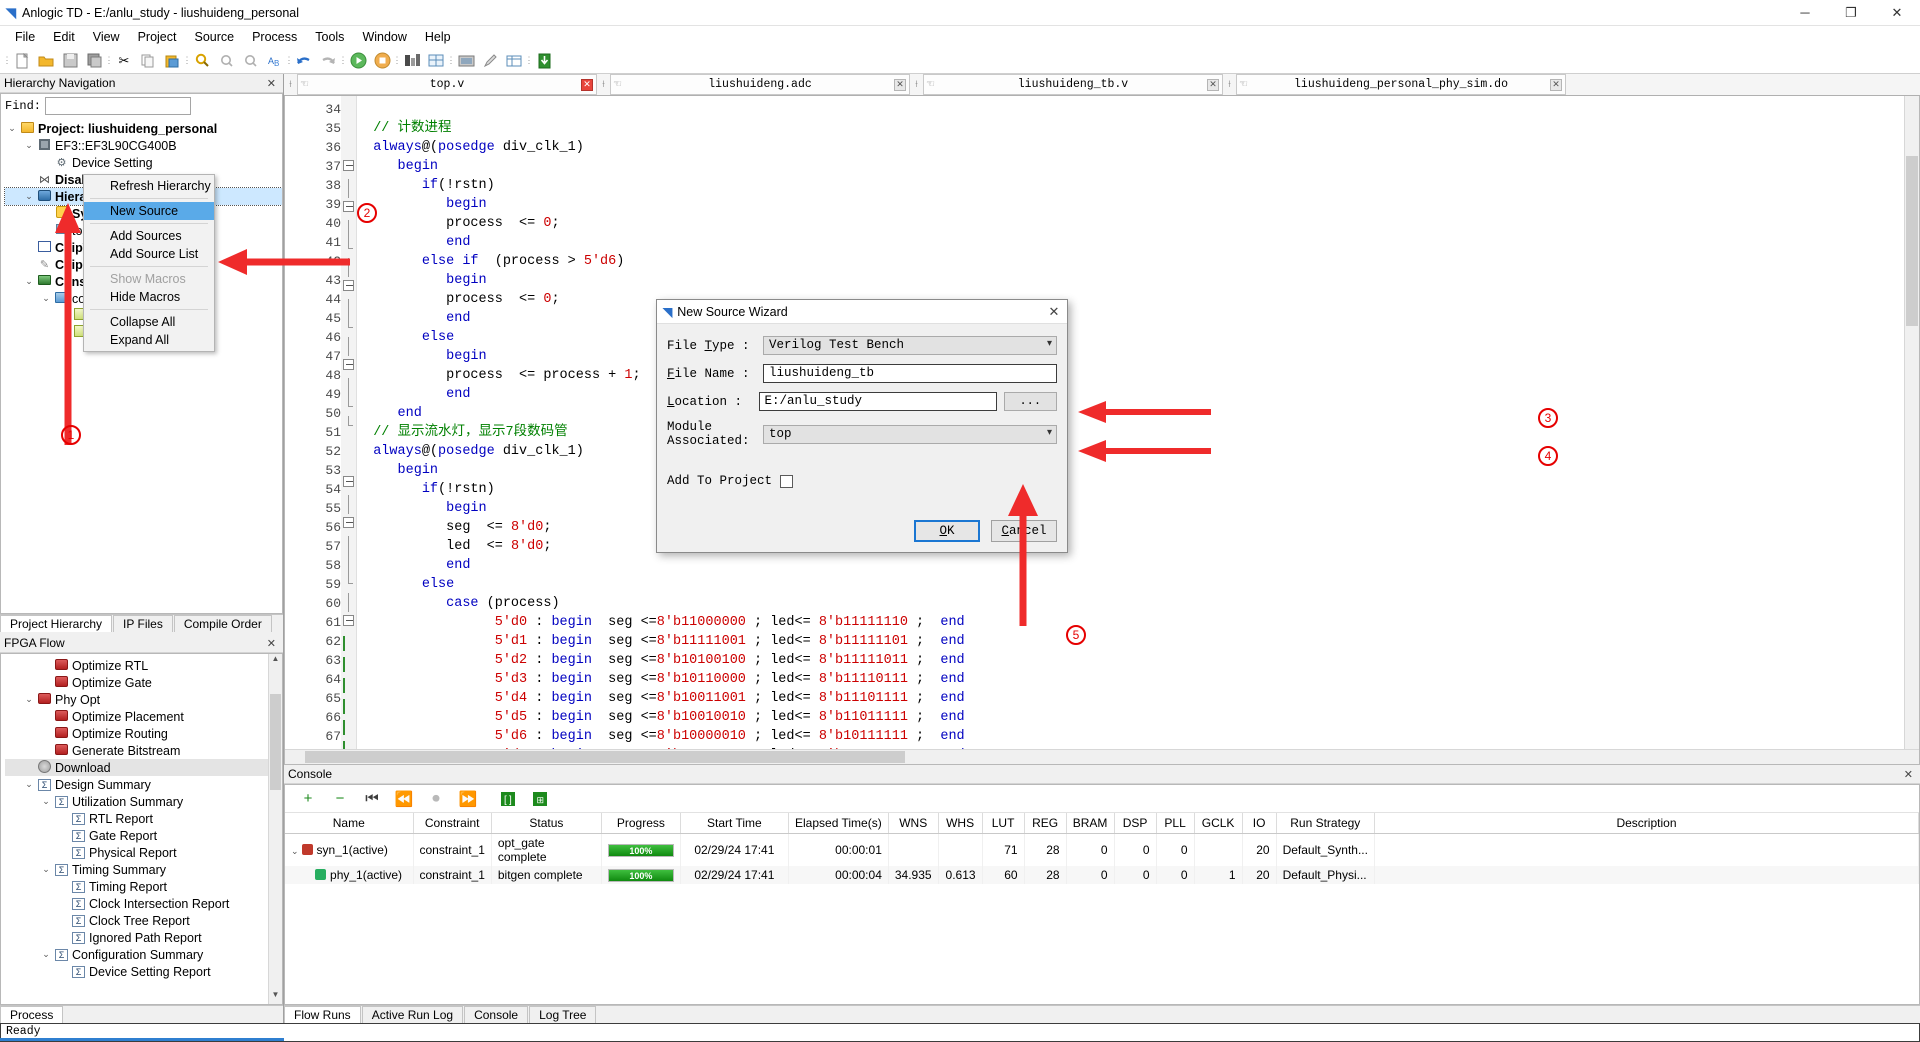 Image resolution: width=1920 pixels, height=1042 pixels. What do you see at coordinates (149, 297) in the screenshot?
I see `context-menu-item-hide-macros: Hide Macros` at bounding box center [149, 297].